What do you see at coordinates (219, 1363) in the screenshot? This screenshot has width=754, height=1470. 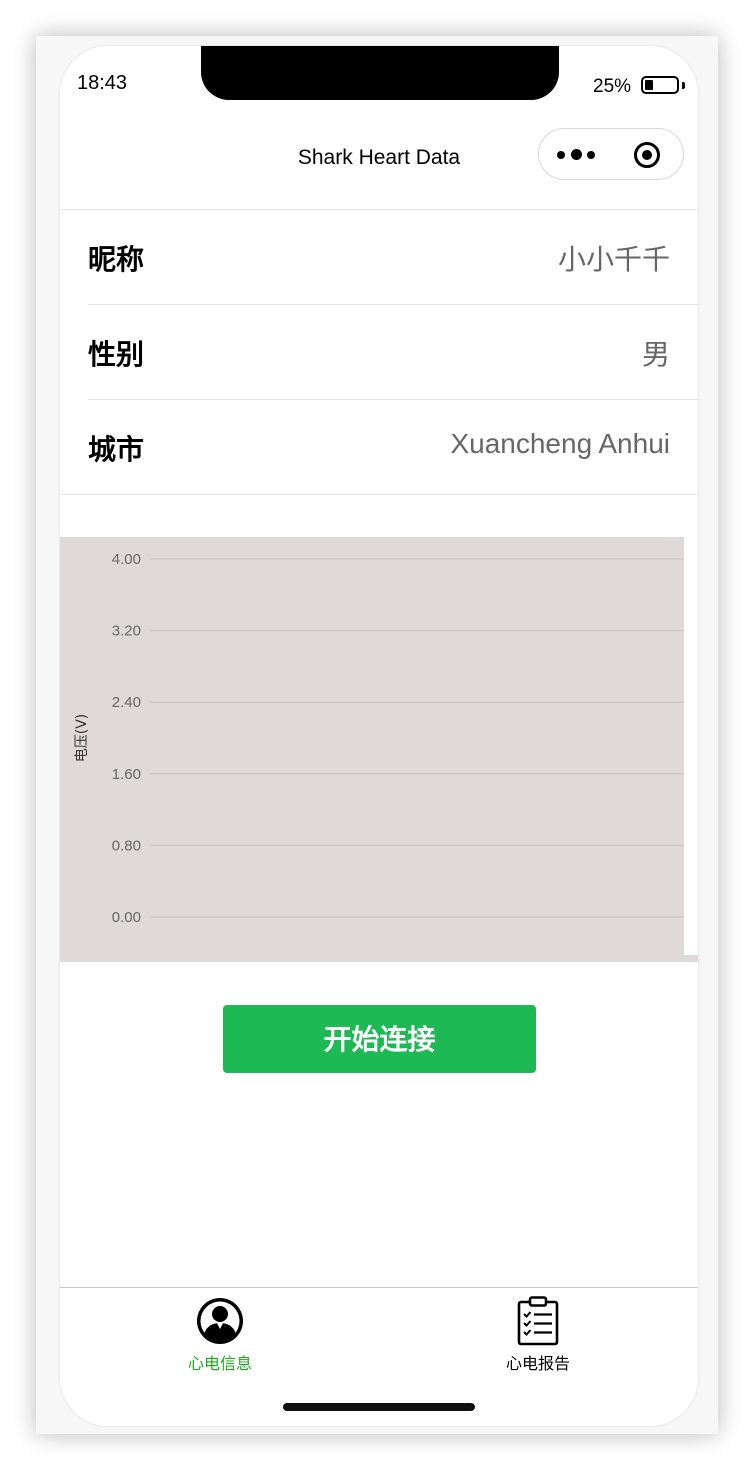 I see `tab-ecg-info-label: 心电信息` at bounding box center [219, 1363].